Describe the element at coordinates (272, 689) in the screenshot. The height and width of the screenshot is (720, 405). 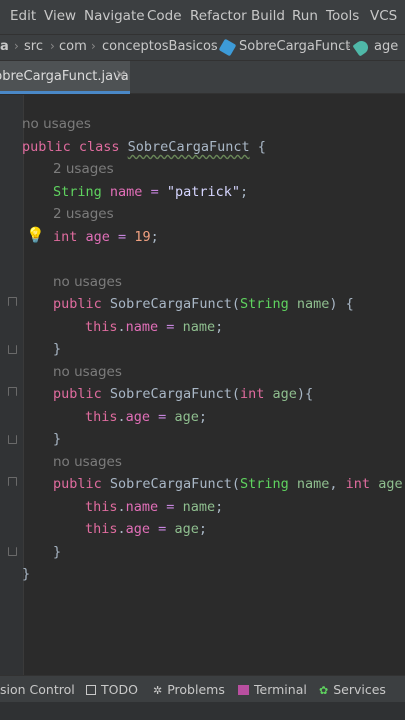
I see `terminal-button: Terminal` at that location.